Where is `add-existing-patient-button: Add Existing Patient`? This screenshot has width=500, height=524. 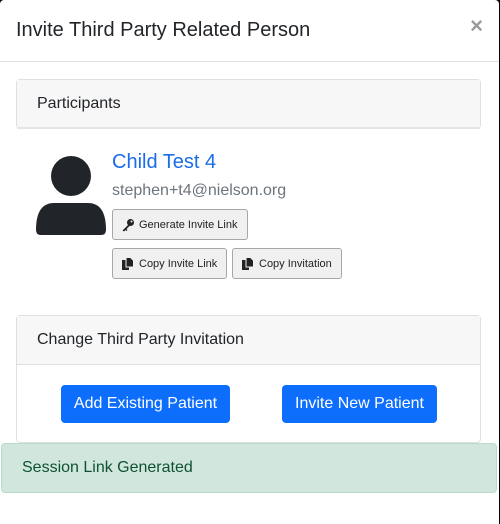 add-existing-patient-button: Add Existing Patient is located at coordinates (145, 404).